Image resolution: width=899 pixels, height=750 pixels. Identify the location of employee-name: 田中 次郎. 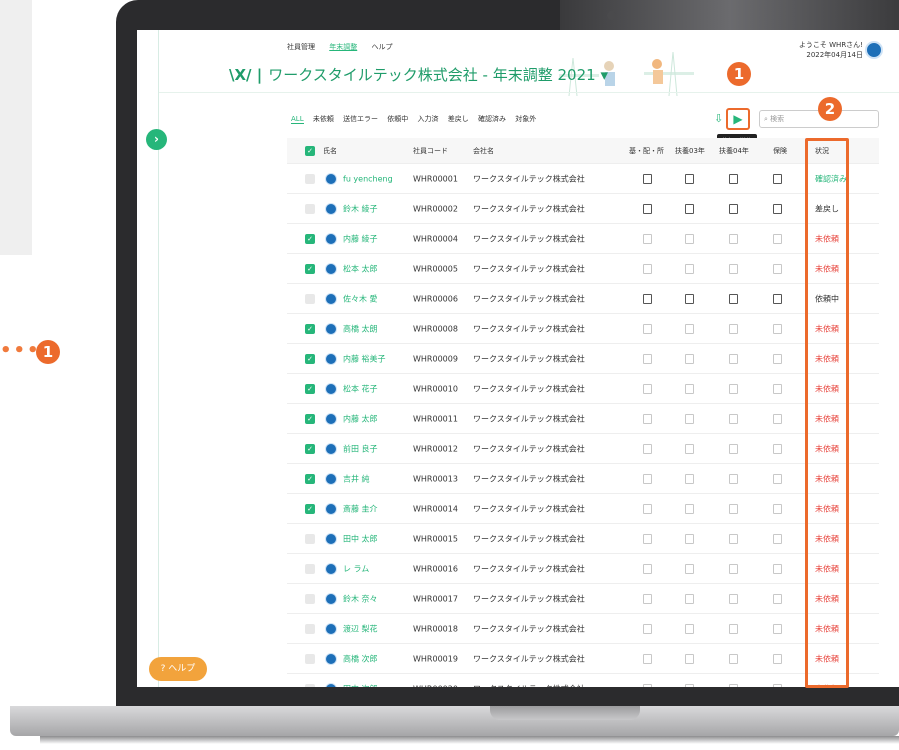
(360, 685).